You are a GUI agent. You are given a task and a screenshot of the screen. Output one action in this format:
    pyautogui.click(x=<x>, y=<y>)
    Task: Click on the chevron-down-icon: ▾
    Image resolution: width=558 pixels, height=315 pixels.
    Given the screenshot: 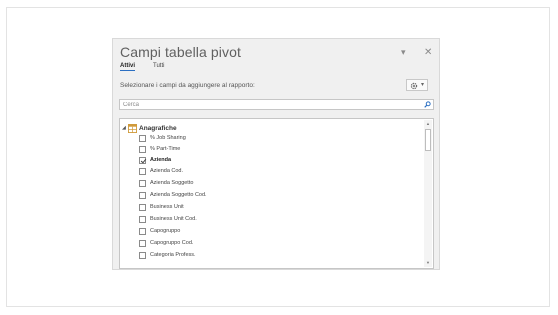 What is the action you would take?
    pyautogui.click(x=423, y=85)
    